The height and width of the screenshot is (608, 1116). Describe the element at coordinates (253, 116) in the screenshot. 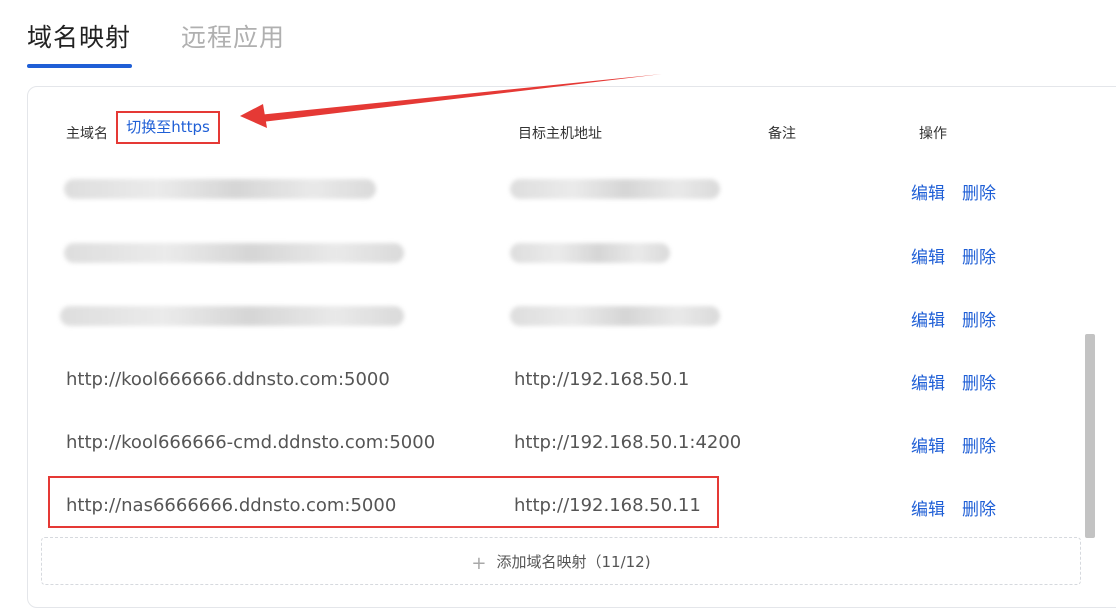

I see `arrow-head` at that location.